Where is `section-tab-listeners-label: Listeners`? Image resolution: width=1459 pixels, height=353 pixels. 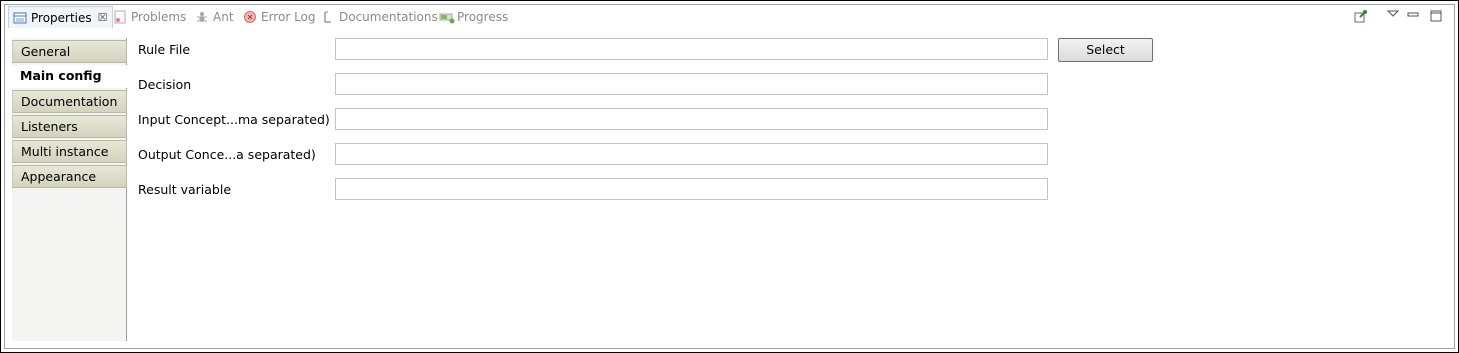 section-tab-listeners-label: Listeners is located at coordinates (49, 126).